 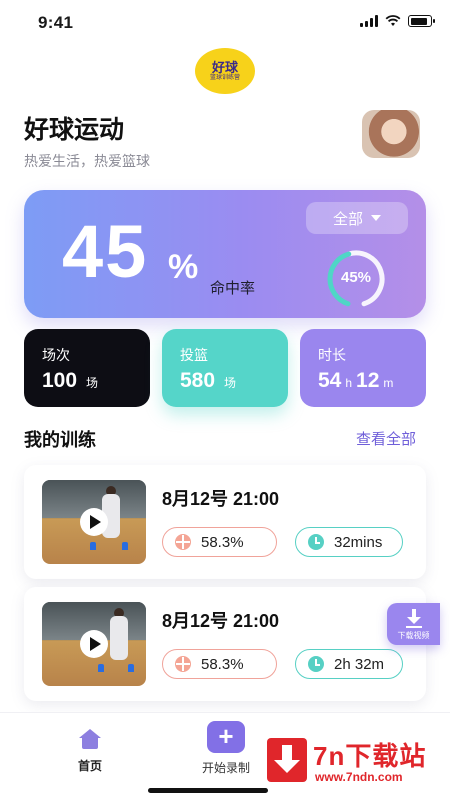 I want to click on status-bar: 9:41, so click(x=225, y=22).